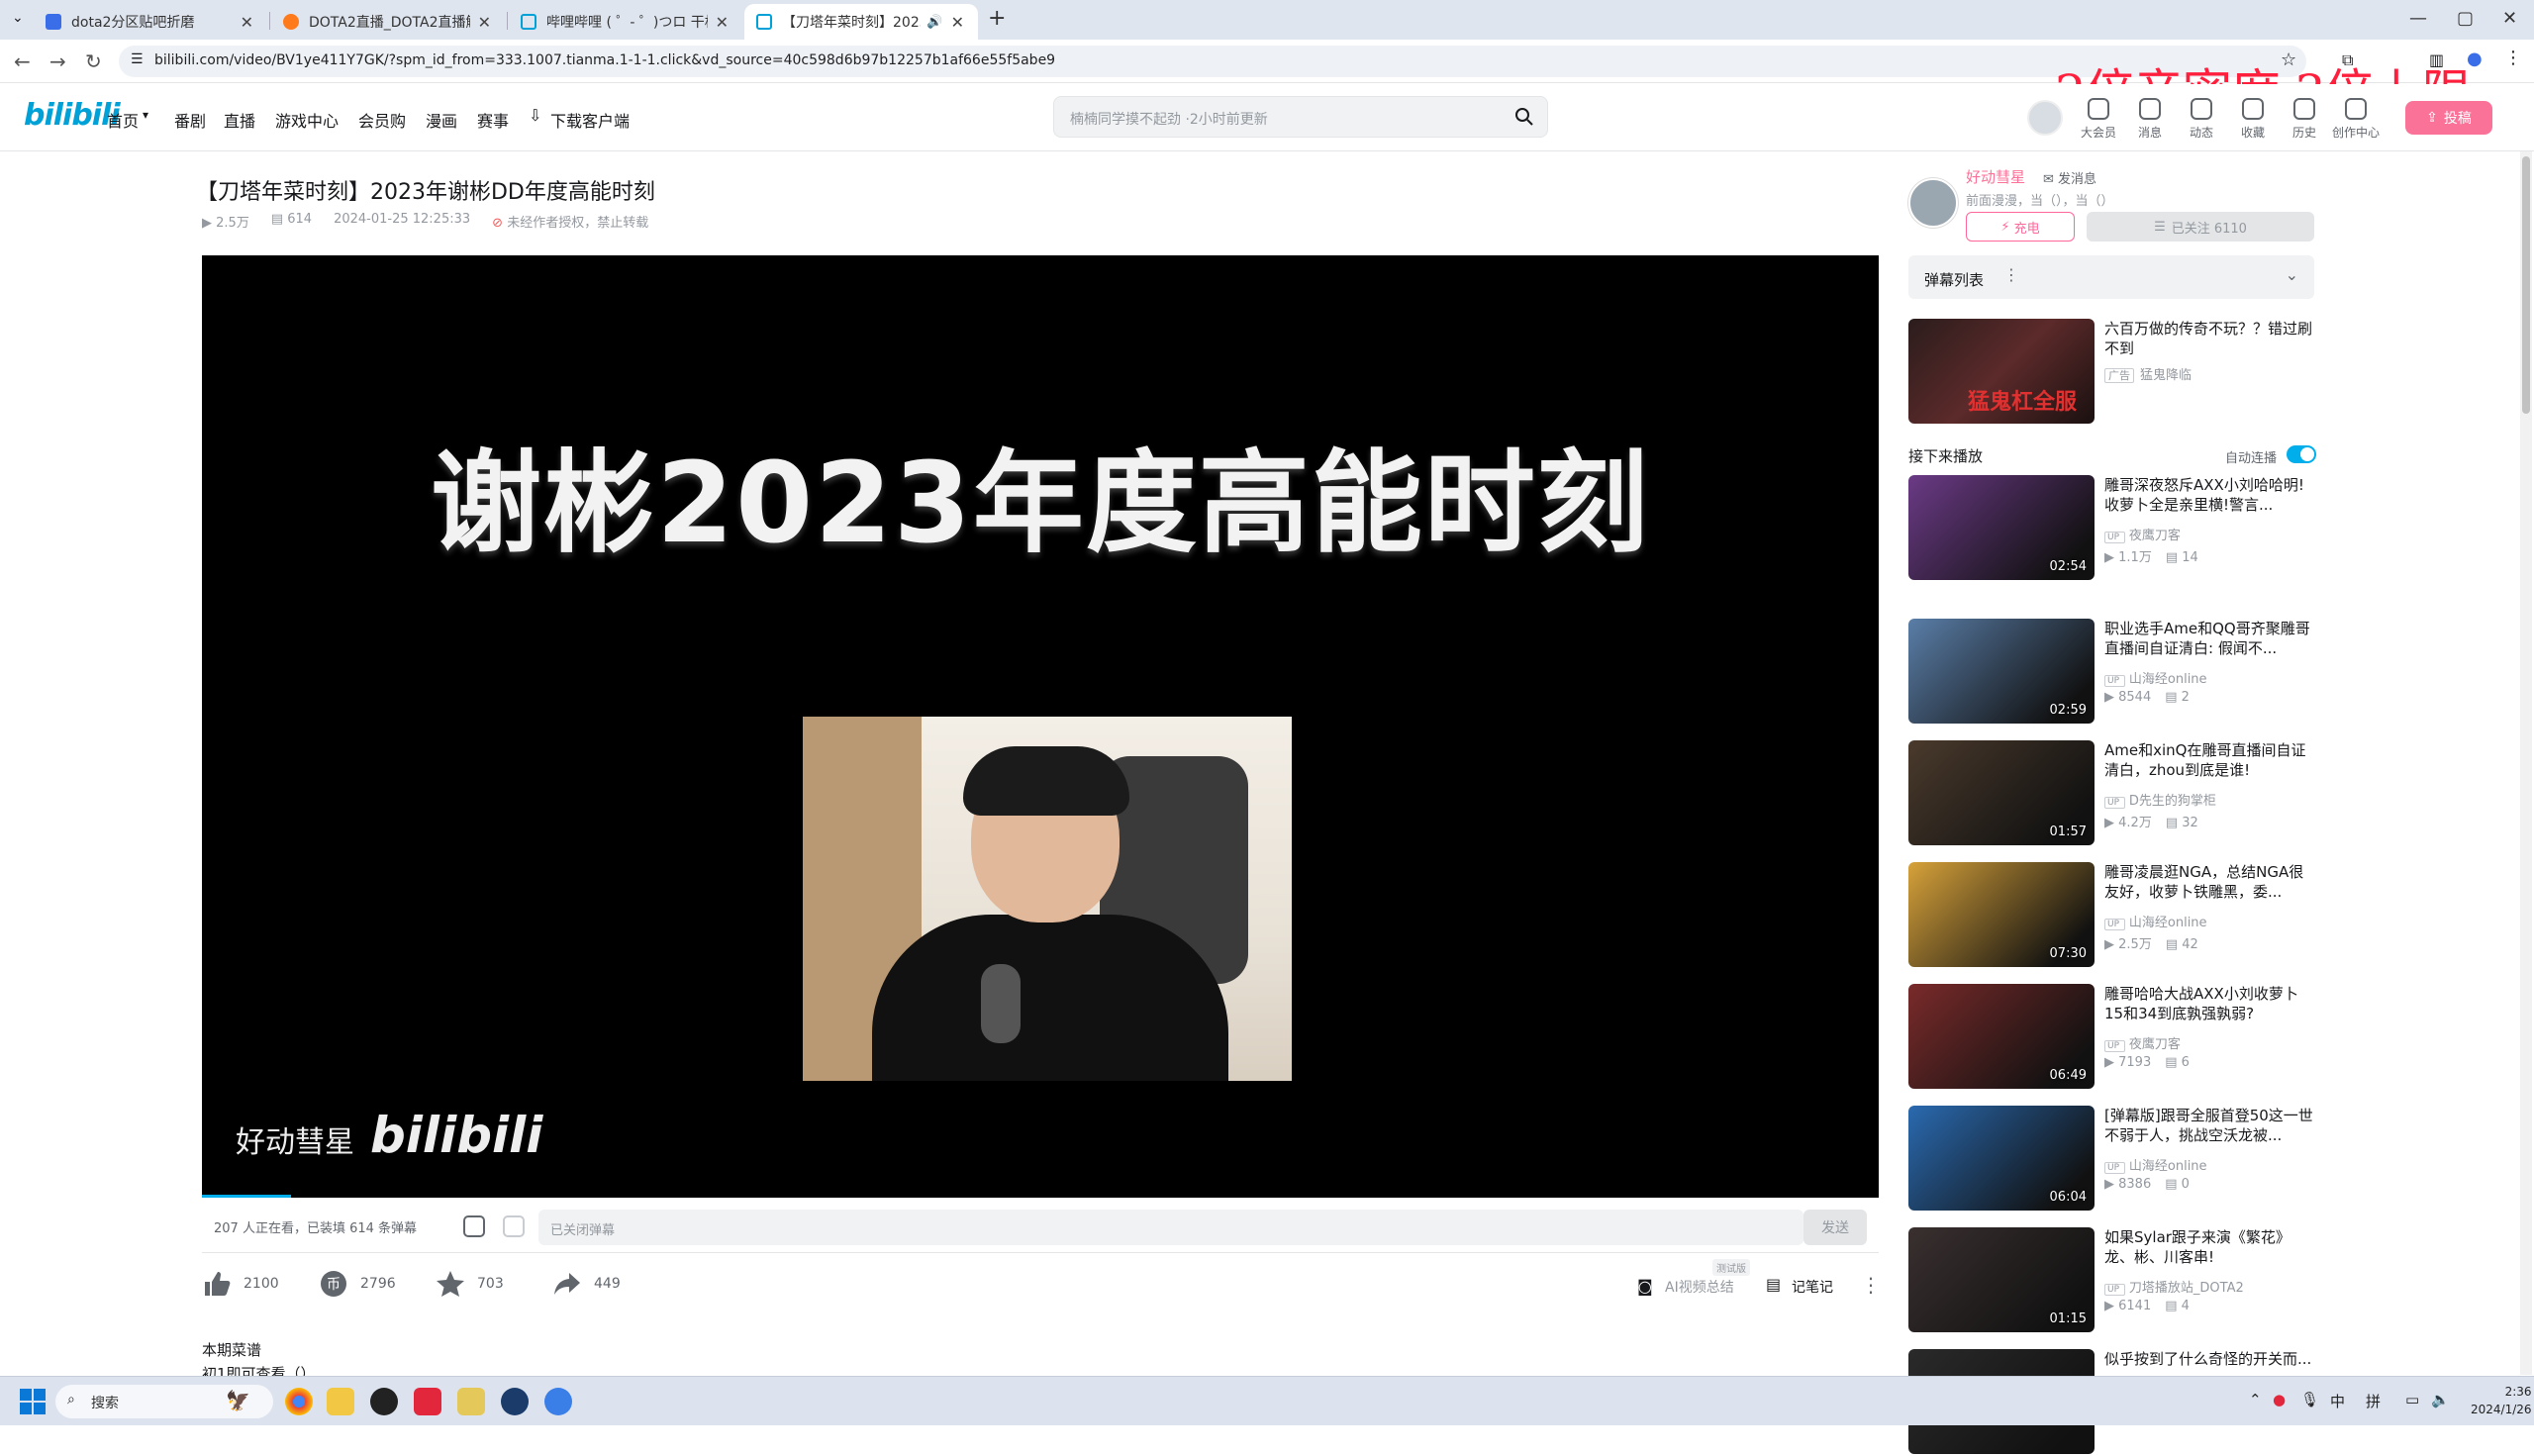  Describe the element at coordinates (33, 1401) in the screenshot. I see `windows-start-icon` at that location.